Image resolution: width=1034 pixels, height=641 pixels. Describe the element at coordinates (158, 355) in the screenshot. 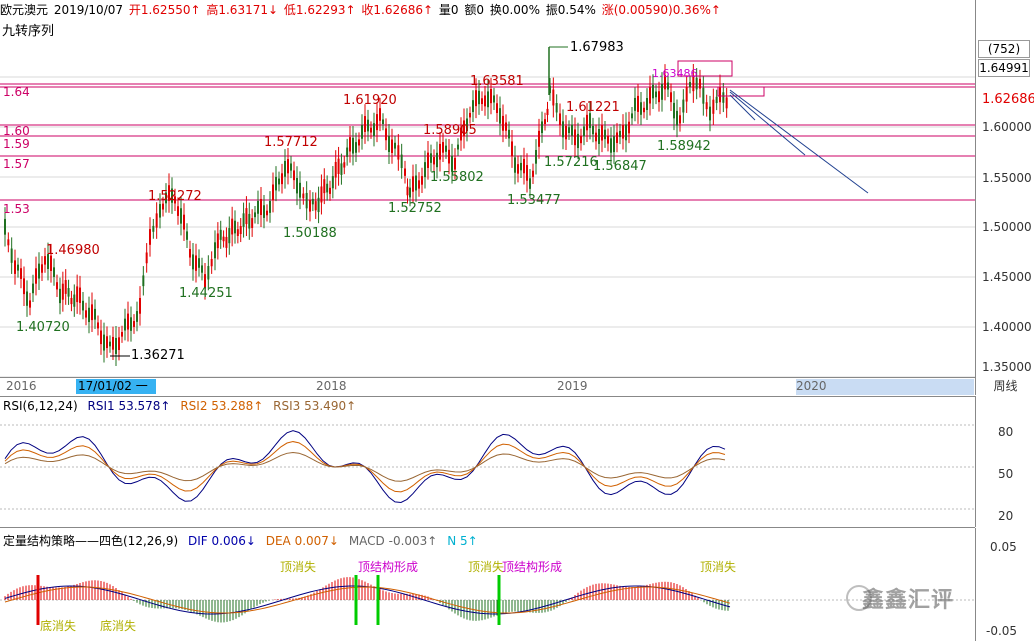

I see `price-annotation: 1.36271` at that location.